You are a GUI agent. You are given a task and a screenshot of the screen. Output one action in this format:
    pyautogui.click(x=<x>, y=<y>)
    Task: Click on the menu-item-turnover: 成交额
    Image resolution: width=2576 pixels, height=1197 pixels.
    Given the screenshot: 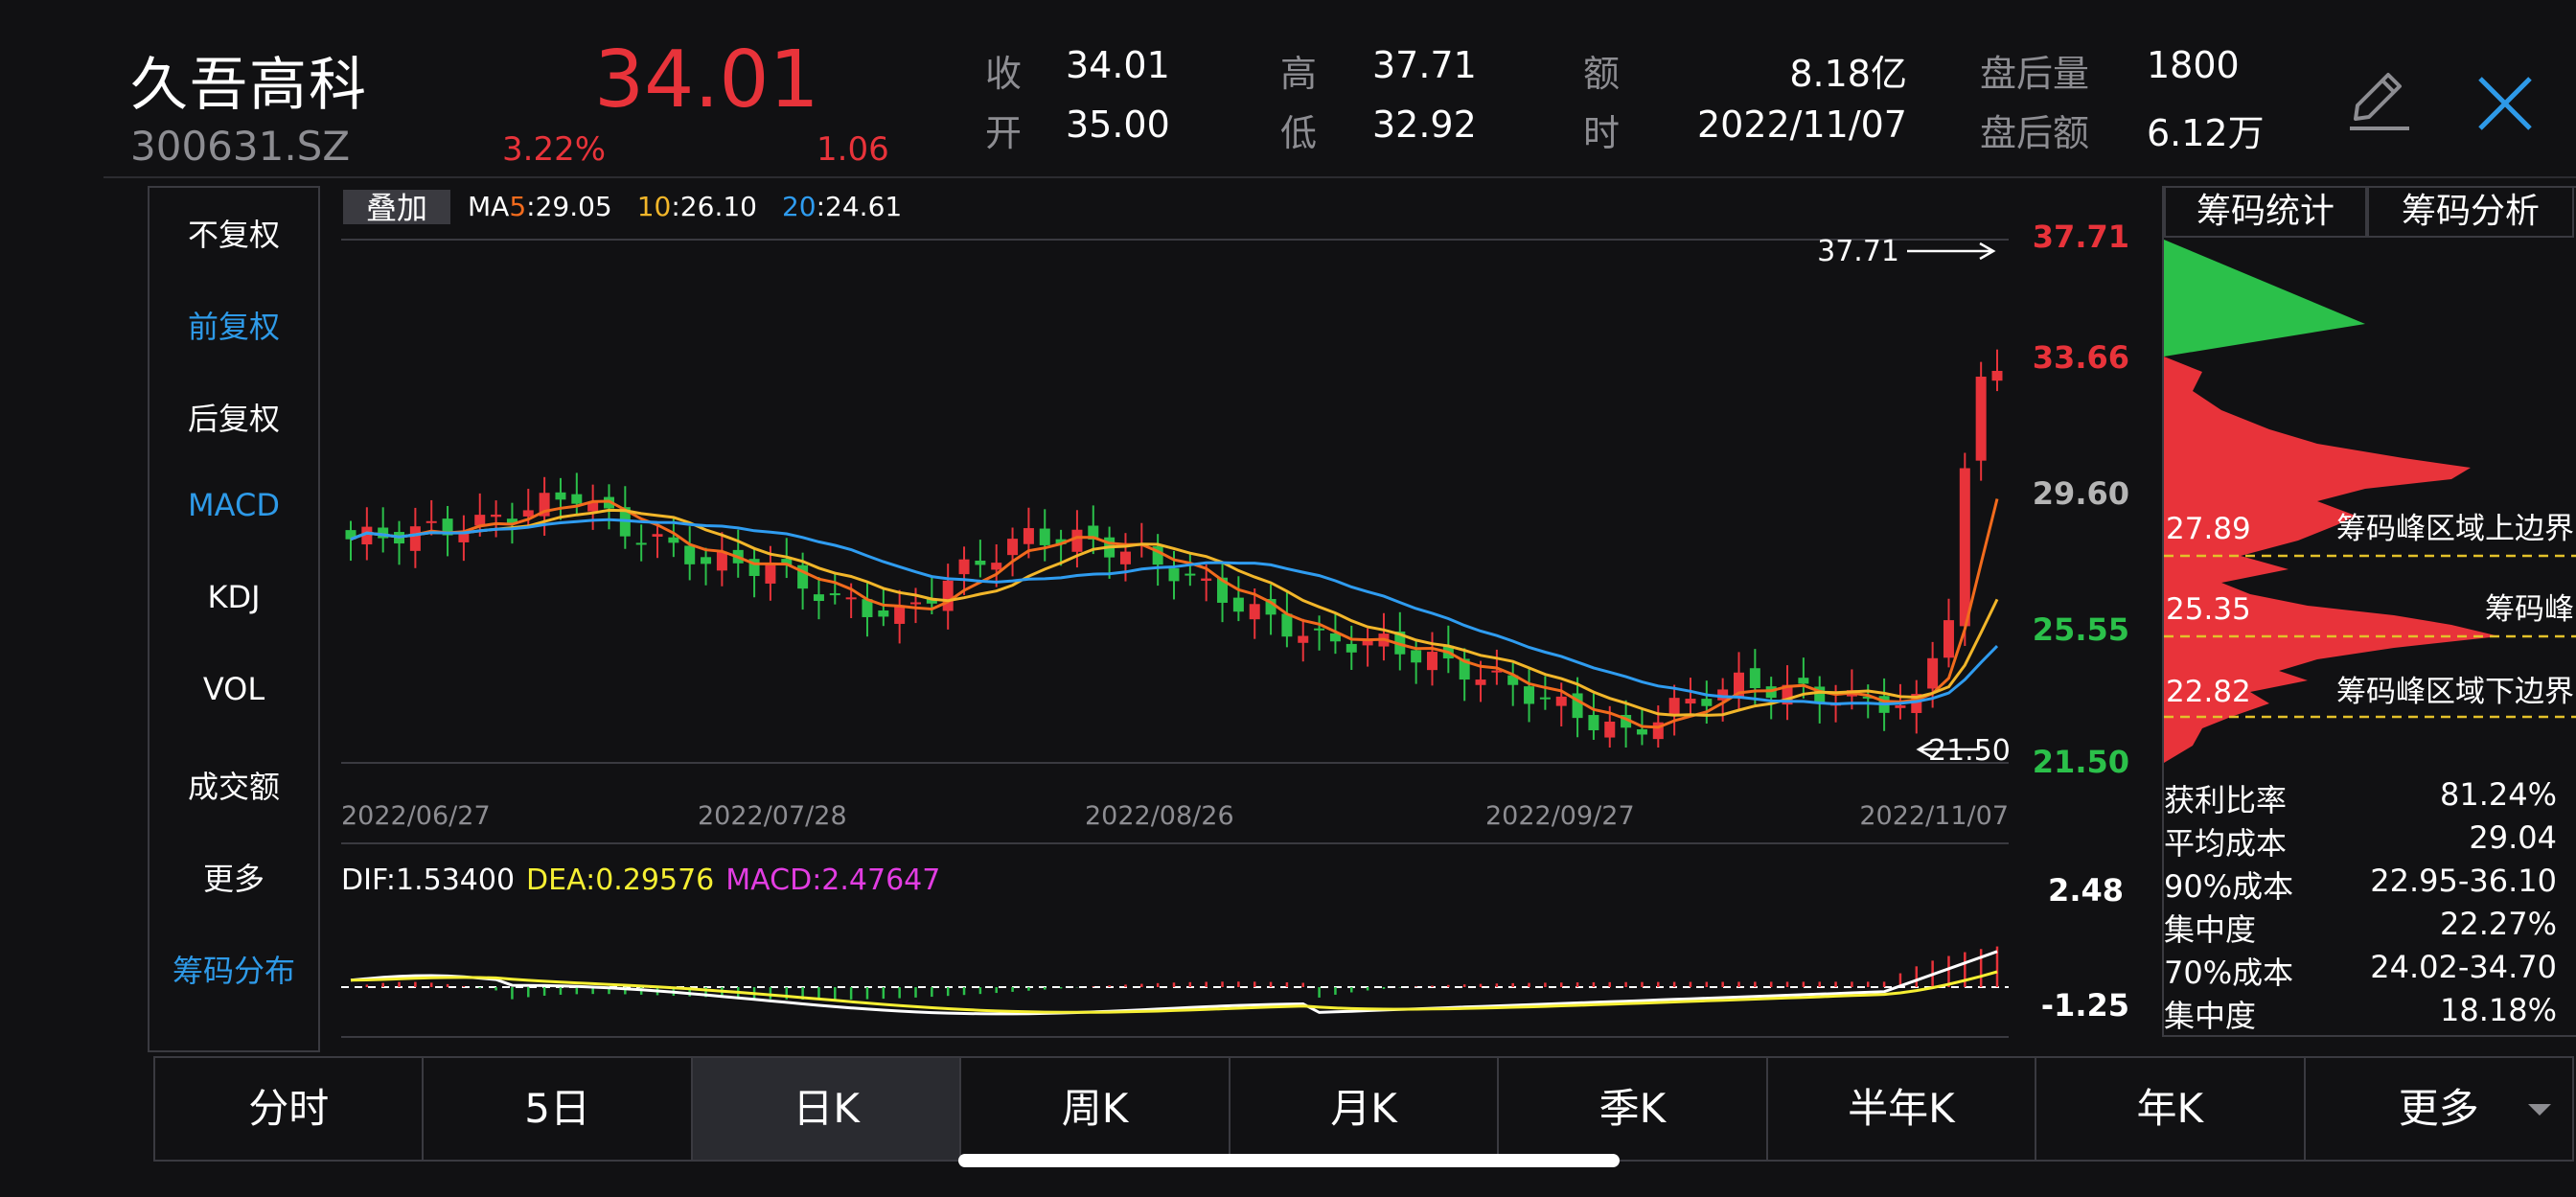 What is the action you would take?
    pyautogui.click(x=234, y=785)
    